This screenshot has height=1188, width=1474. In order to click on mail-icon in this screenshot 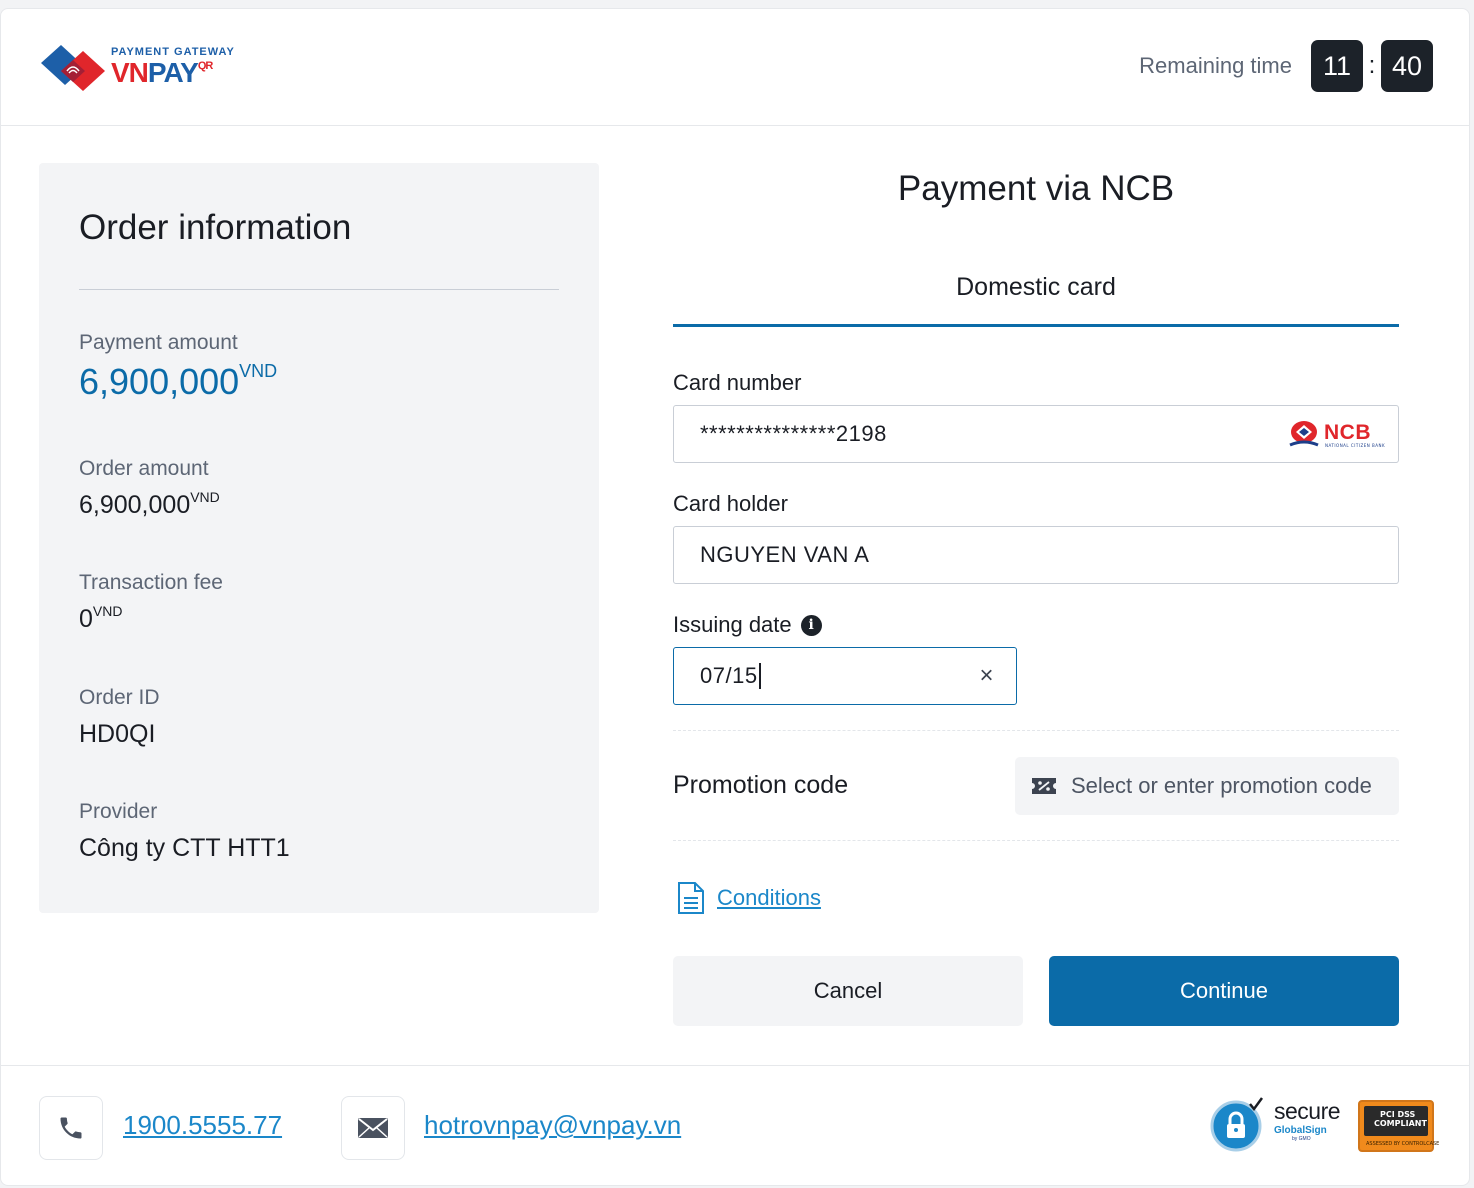, I will do `click(373, 1128)`.